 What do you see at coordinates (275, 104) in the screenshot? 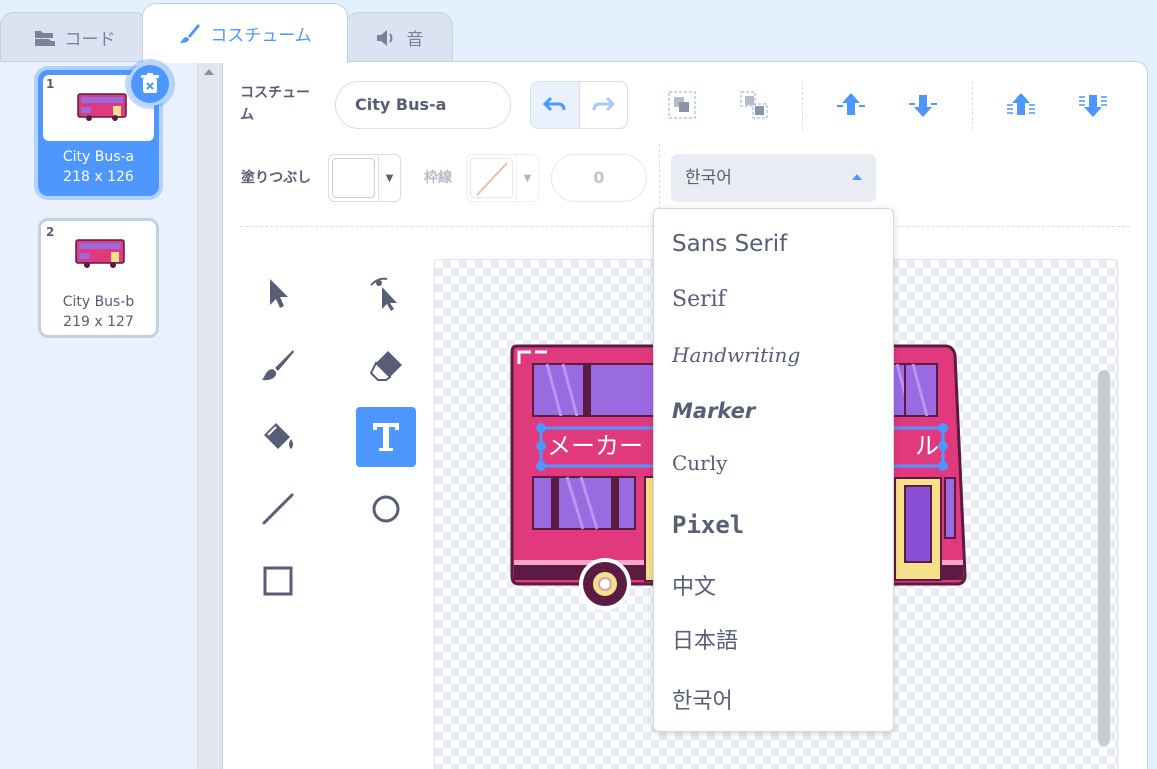
I see `costume-name-label: コスチューム` at bounding box center [275, 104].